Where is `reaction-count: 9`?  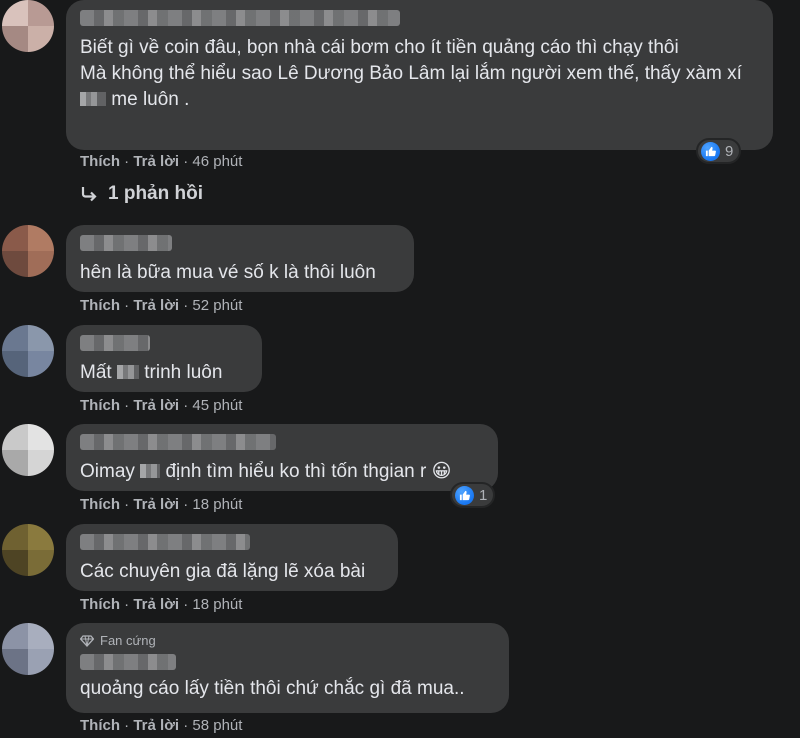
reaction-count: 9 is located at coordinates (719, 151).